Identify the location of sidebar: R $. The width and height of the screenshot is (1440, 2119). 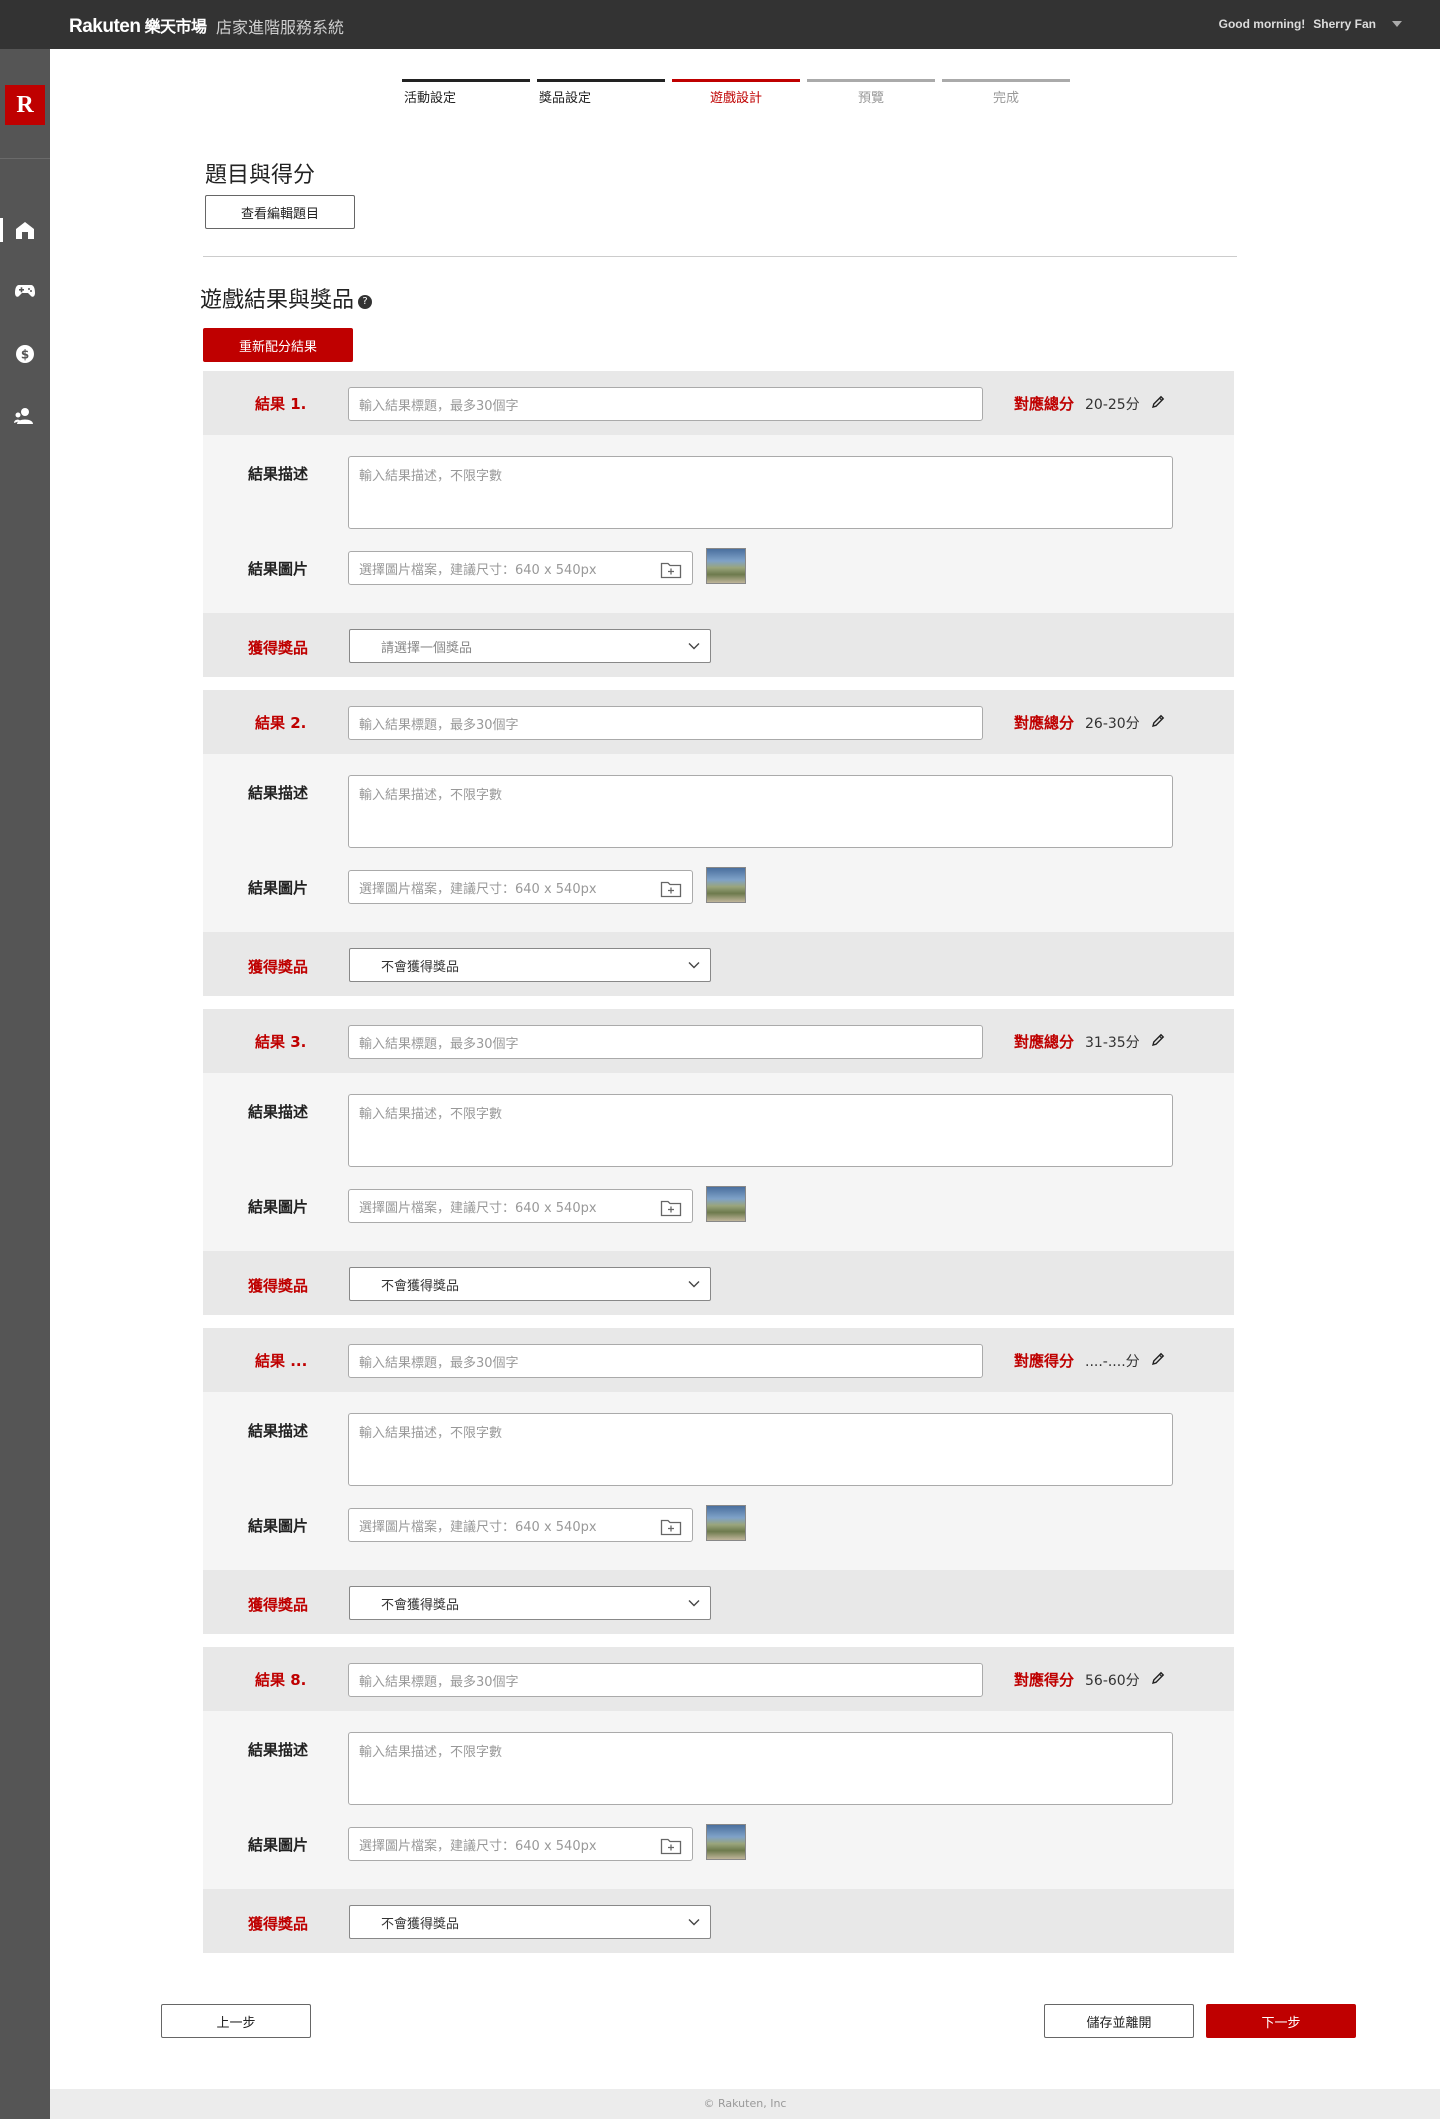
(25, 1084).